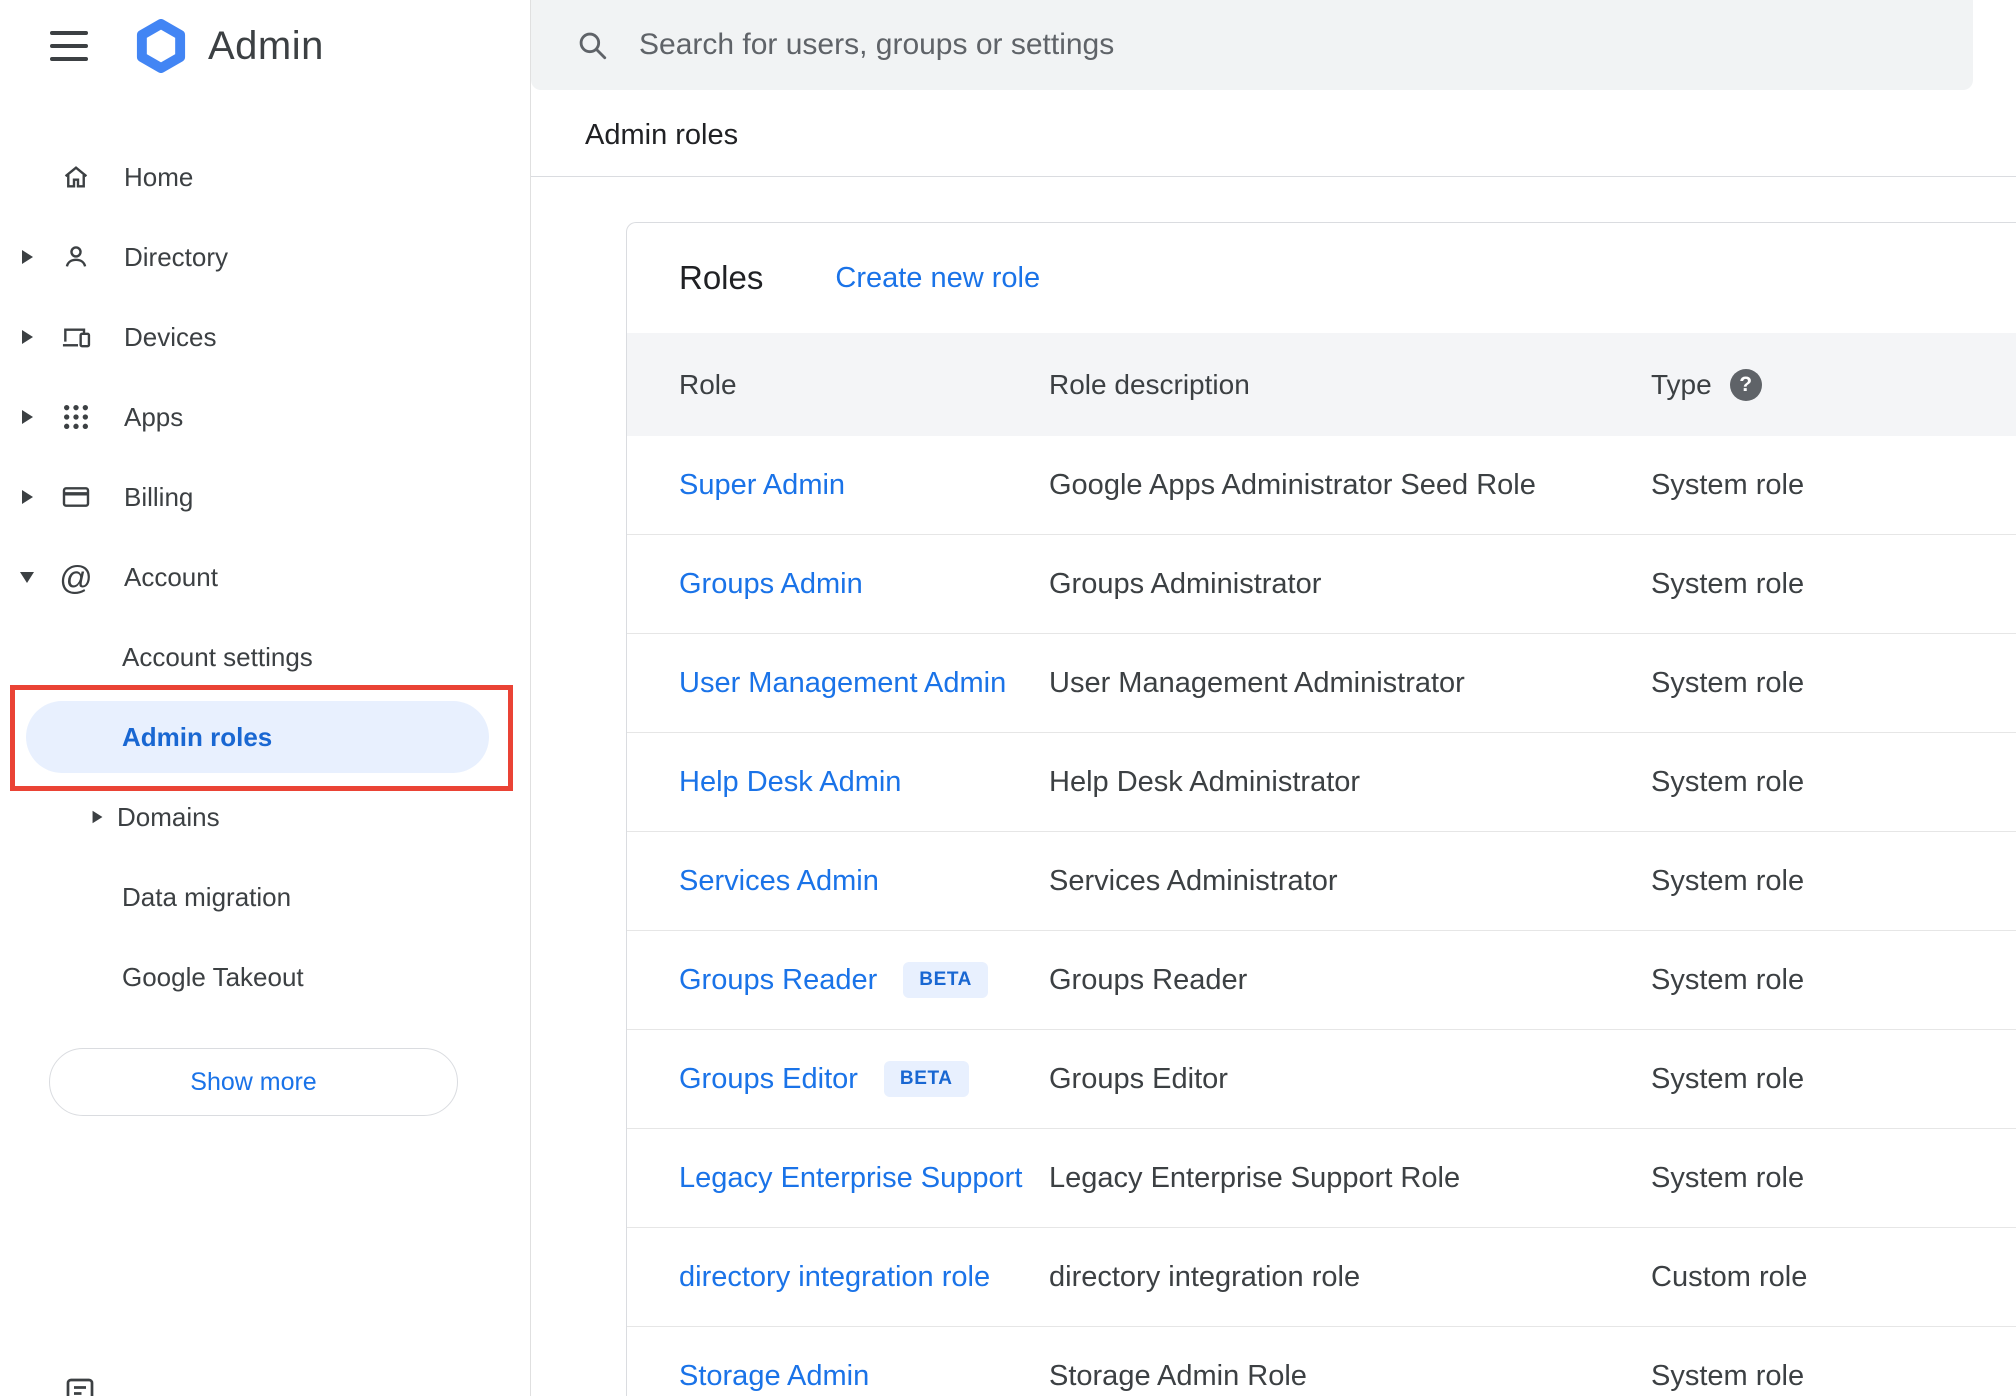  Describe the element at coordinates (790, 782) in the screenshot. I see `role-link: Help Desk Admin` at that location.